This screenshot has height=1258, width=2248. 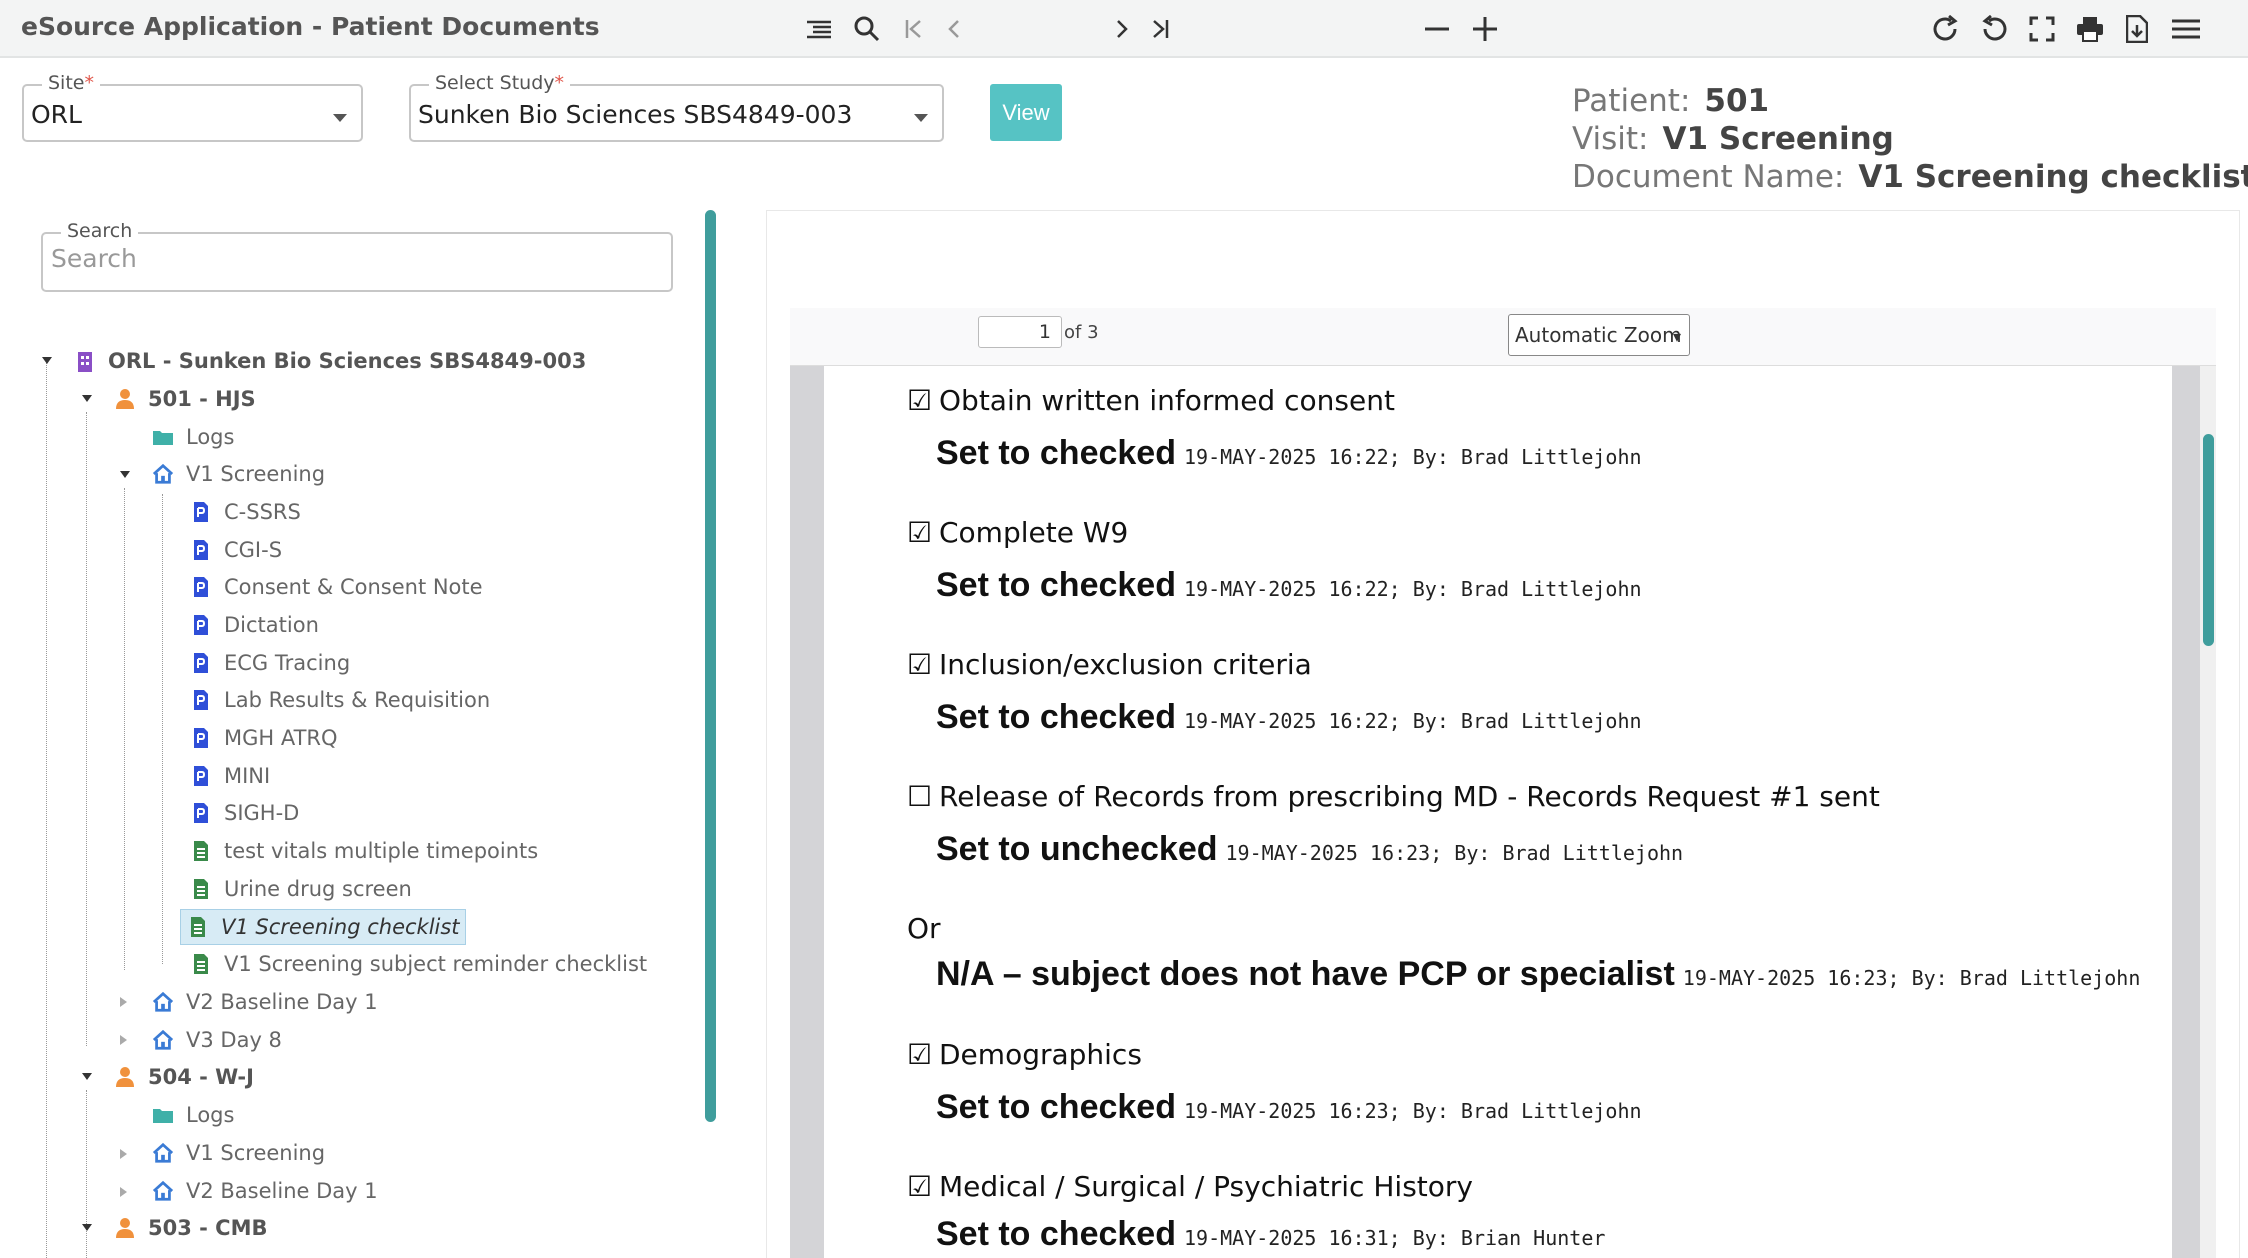 I want to click on tree-node-document: test vitals multiple timepoints, so click(x=364, y=851).